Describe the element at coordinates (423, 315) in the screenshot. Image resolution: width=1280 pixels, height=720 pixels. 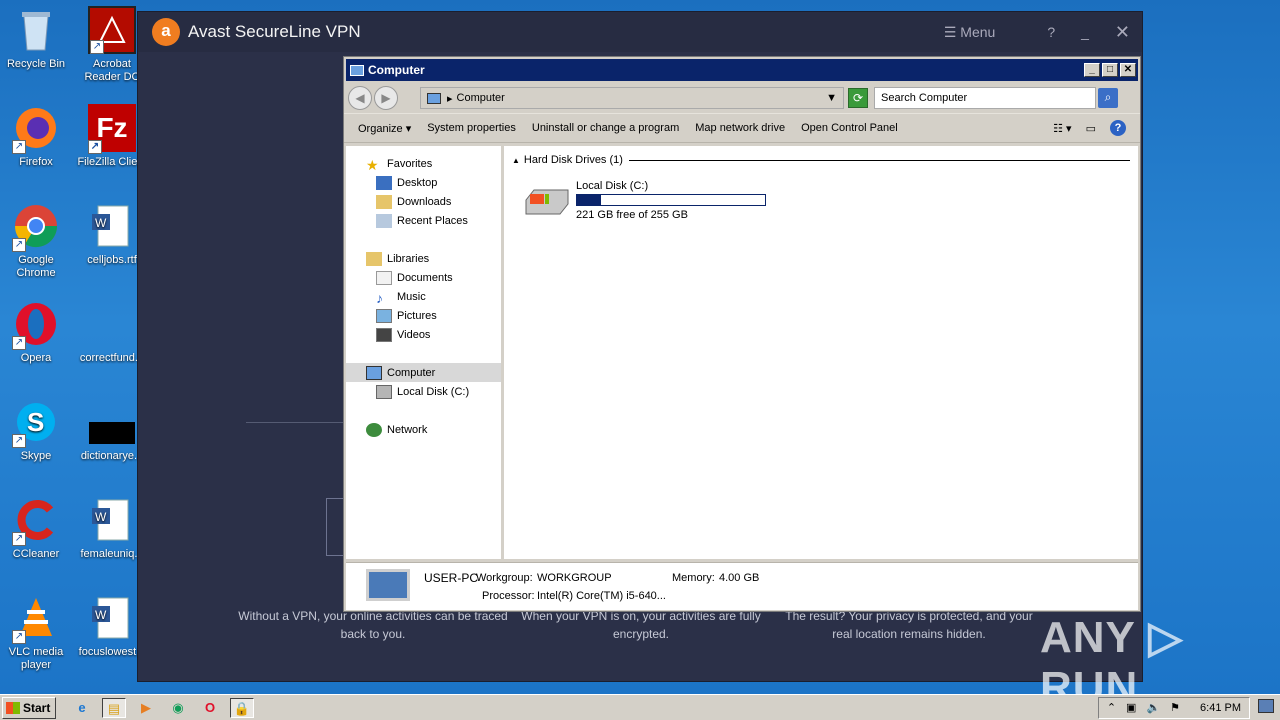
I see `nav-pictures: Pictures` at that location.